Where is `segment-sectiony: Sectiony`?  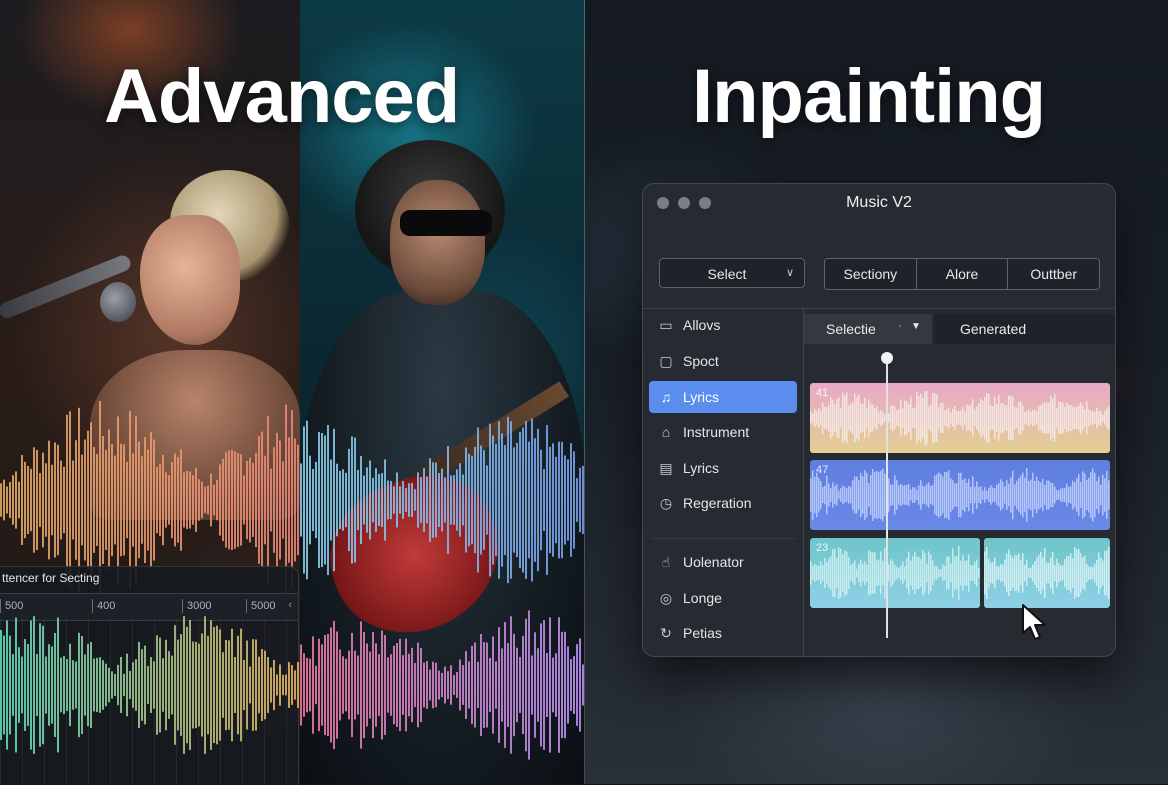
segment-sectiony: Sectiony is located at coordinates (870, 274).